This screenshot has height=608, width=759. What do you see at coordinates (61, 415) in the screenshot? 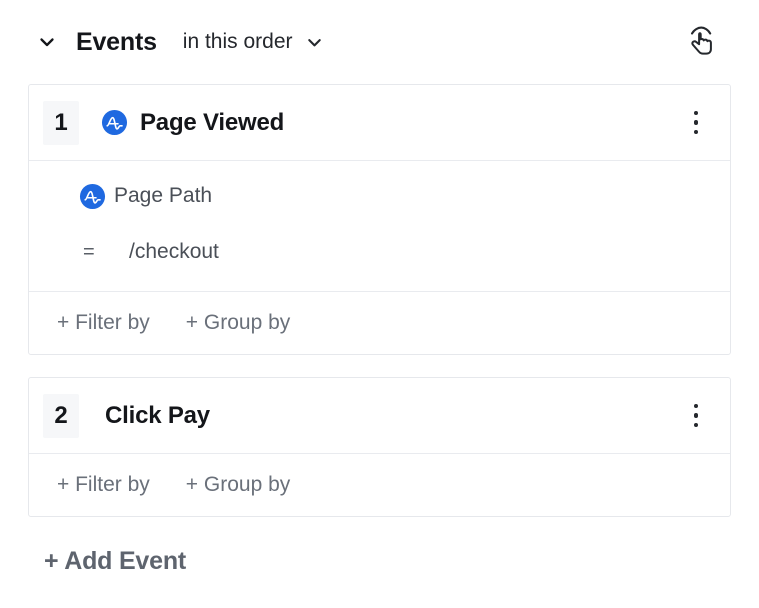
I see `event-step-number: 2` at bounding box center [61, 415].